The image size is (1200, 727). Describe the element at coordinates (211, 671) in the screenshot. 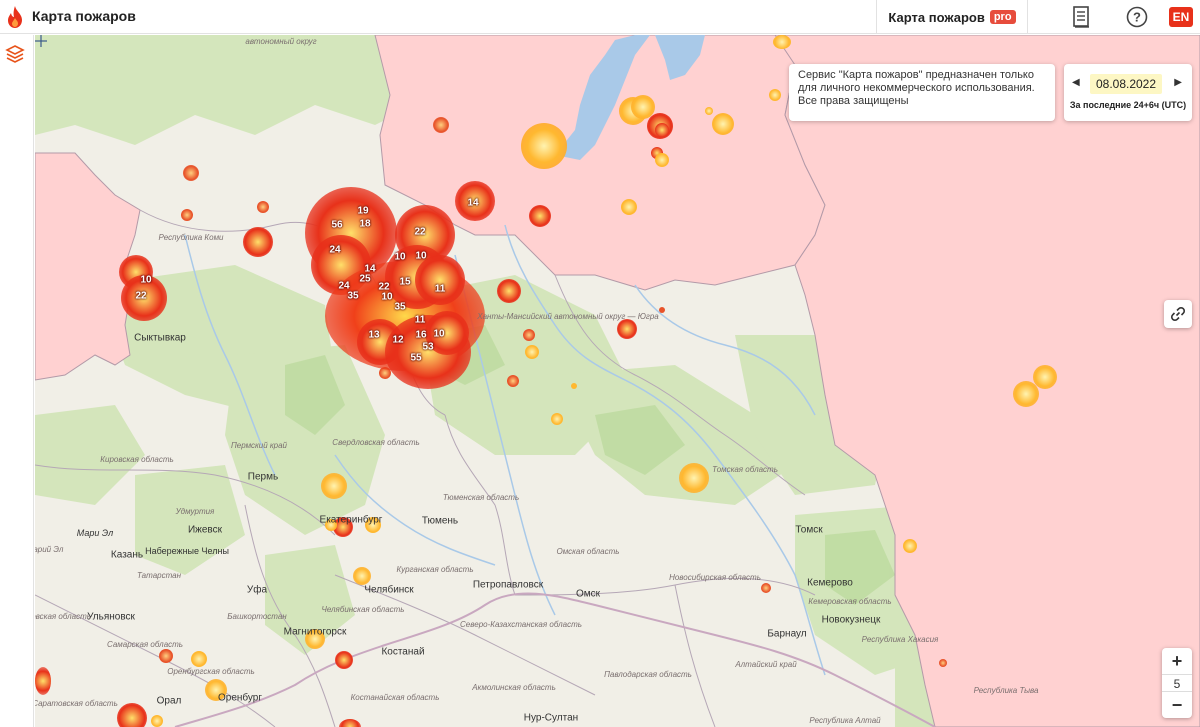

I see `region-label: Оренбургская область` at that location.